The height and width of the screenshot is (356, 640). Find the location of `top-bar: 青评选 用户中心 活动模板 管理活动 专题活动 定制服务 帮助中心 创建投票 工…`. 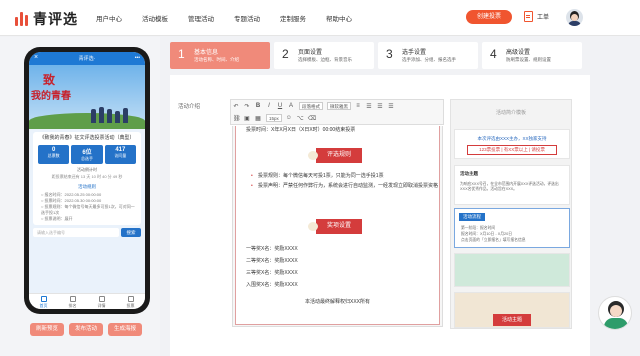

top-bar: 青评选 用户中心 活动模板 管理活动 专题活动 定制服务 帮助中心 创建投票 工… is located at coordinates (320, 18).